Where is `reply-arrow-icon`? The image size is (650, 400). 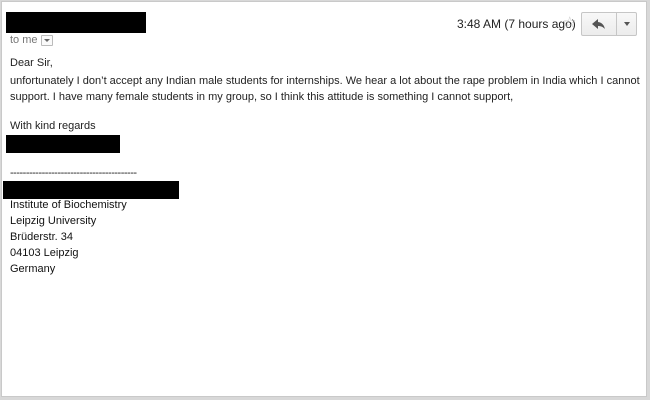 reply-arrow-icon is located at coordinates (598, 24).